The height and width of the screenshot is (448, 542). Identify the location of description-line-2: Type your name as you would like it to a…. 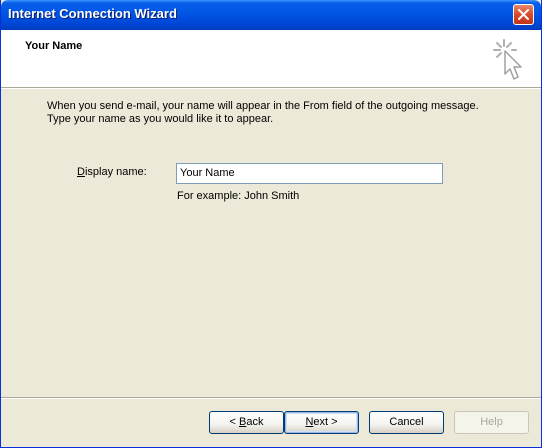
(160, 119).